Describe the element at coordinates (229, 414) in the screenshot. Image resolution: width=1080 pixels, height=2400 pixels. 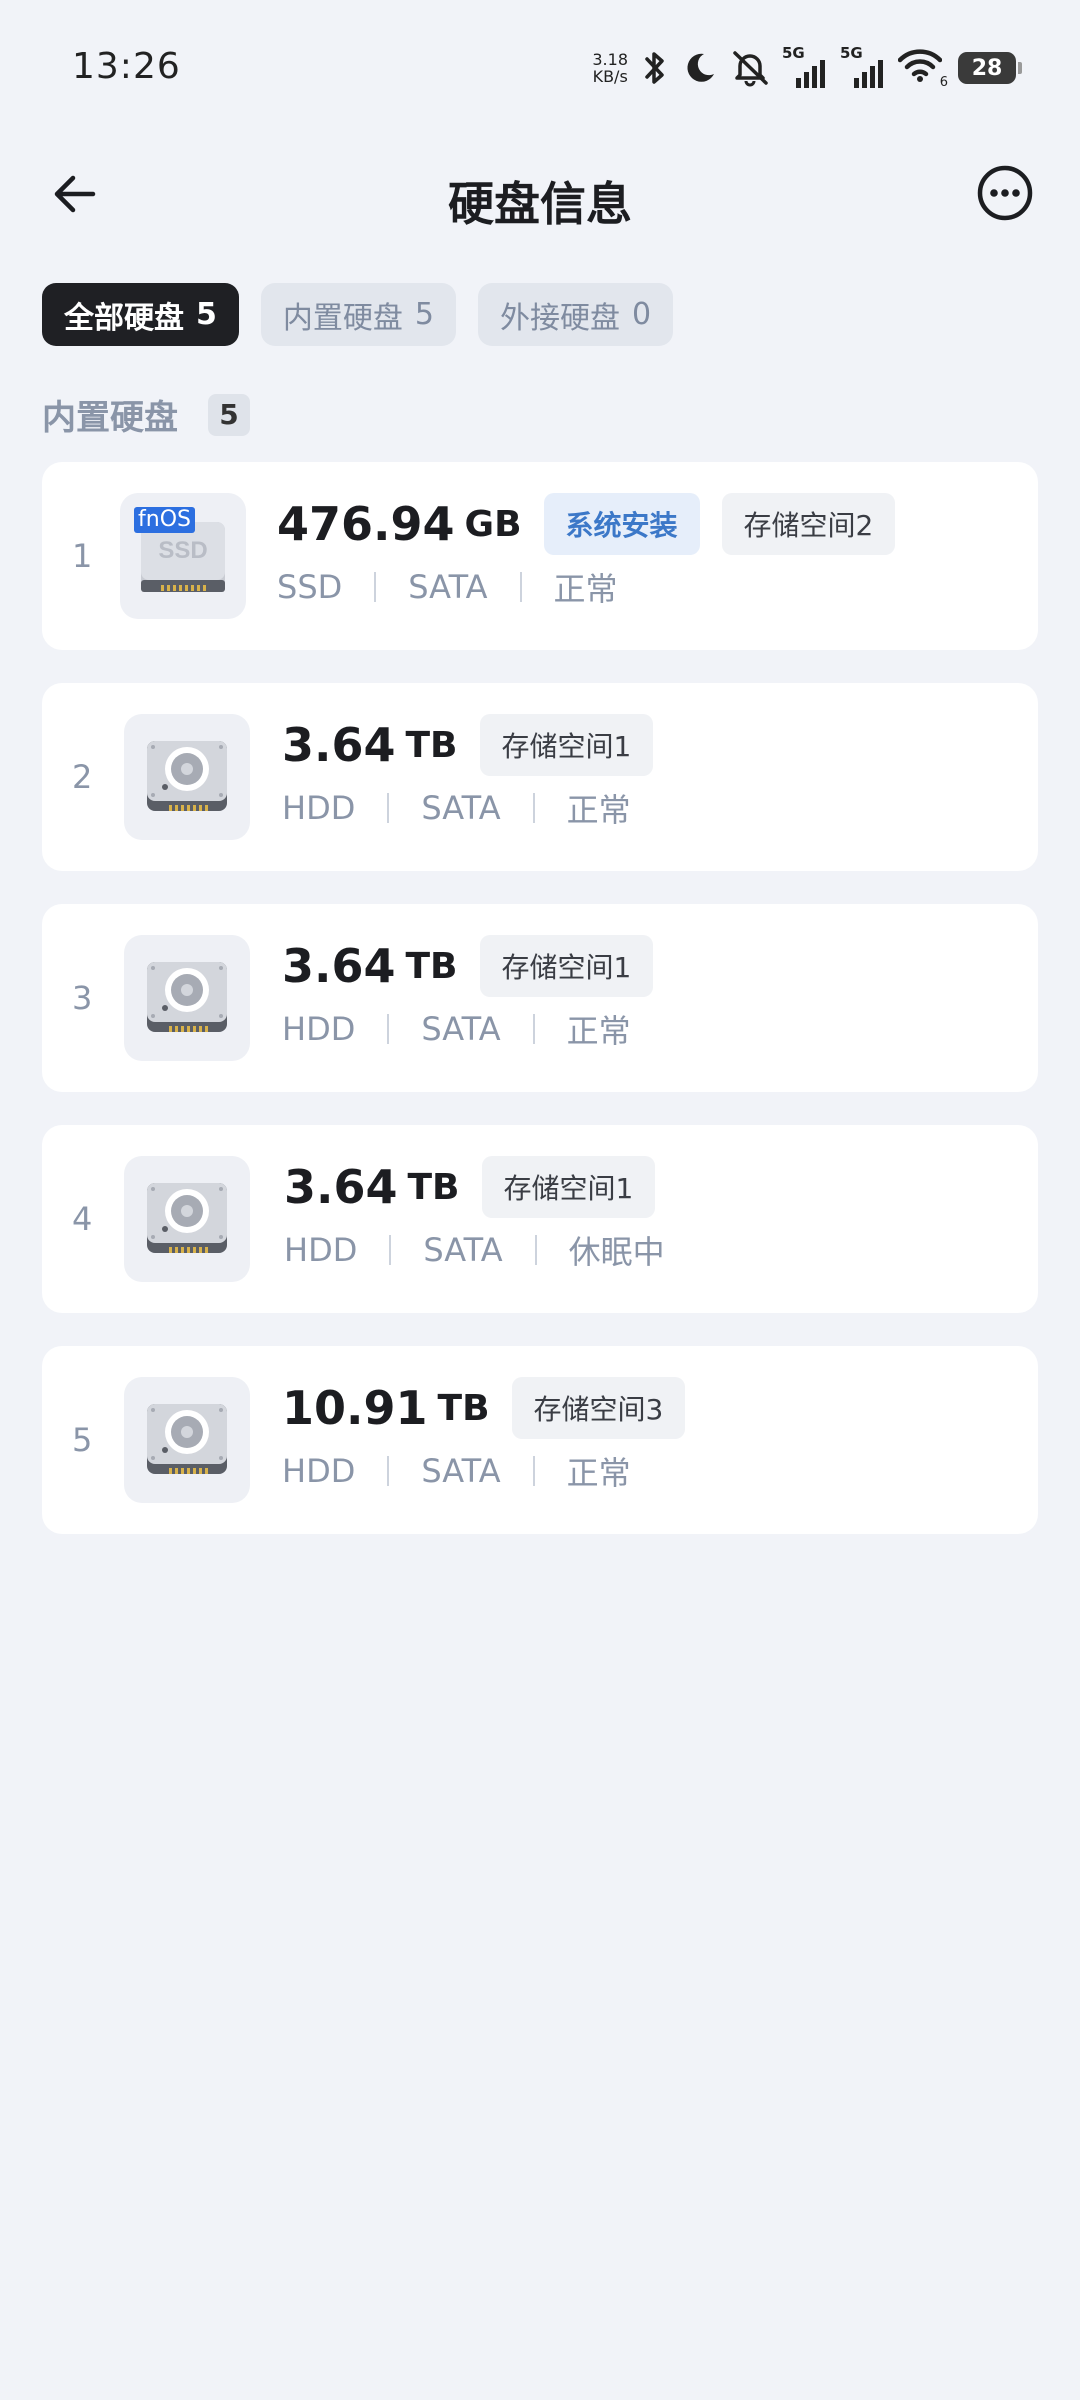
I see `section-count-badge: 5` at that location.